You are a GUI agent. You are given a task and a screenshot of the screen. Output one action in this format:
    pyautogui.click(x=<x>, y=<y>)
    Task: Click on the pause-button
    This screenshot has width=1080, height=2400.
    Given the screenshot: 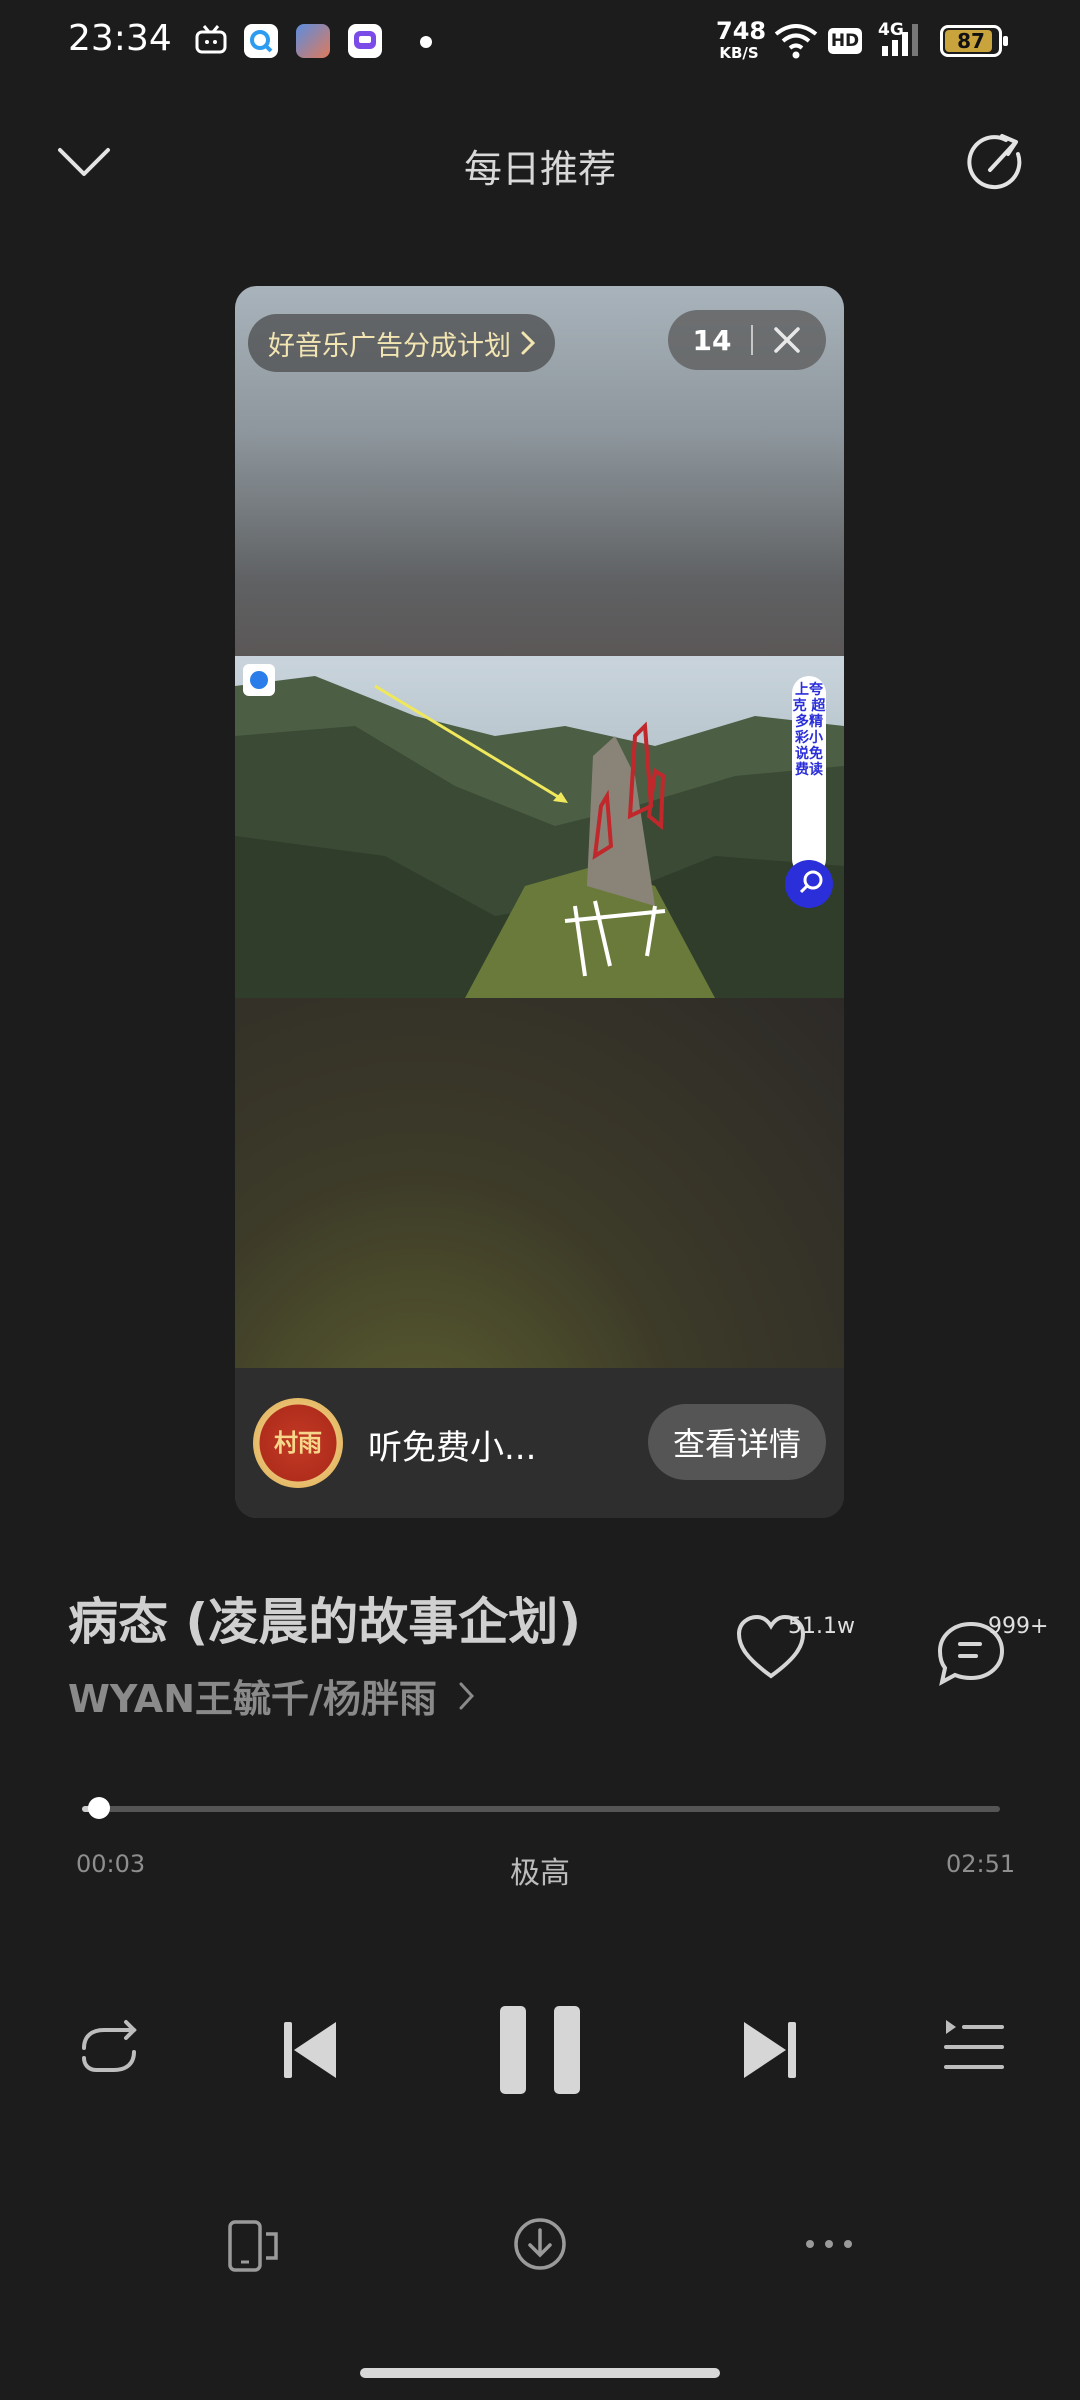 What is the action you would take?
    pyautogui.click(x=540, y=2050)
    